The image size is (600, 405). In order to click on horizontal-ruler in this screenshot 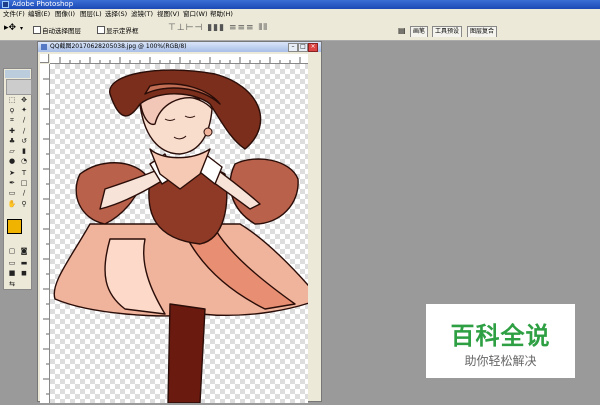, I will do `click(179, 59)`.